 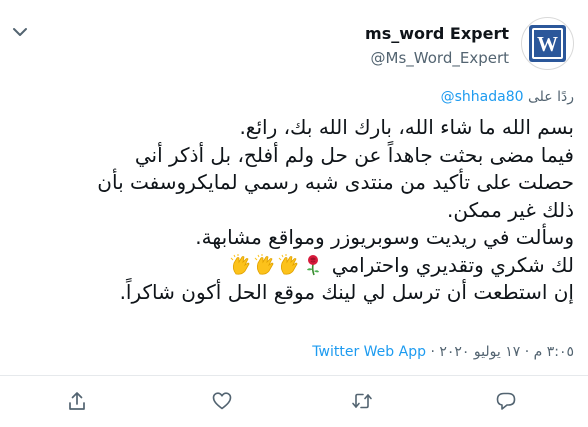 I want to click on avatar-letter: W, so click(x=547, y=44).